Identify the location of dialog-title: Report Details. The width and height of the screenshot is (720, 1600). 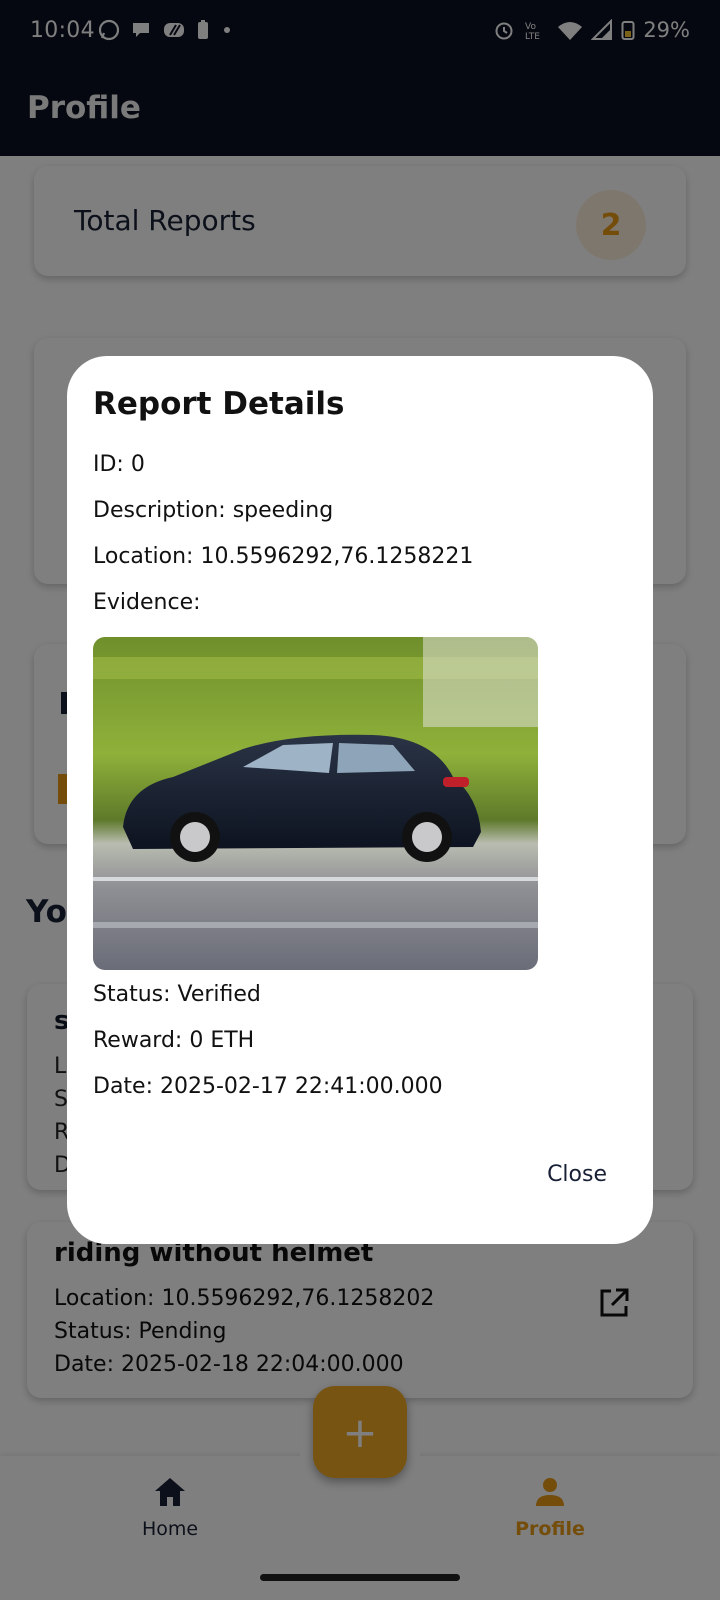
(219, 404).